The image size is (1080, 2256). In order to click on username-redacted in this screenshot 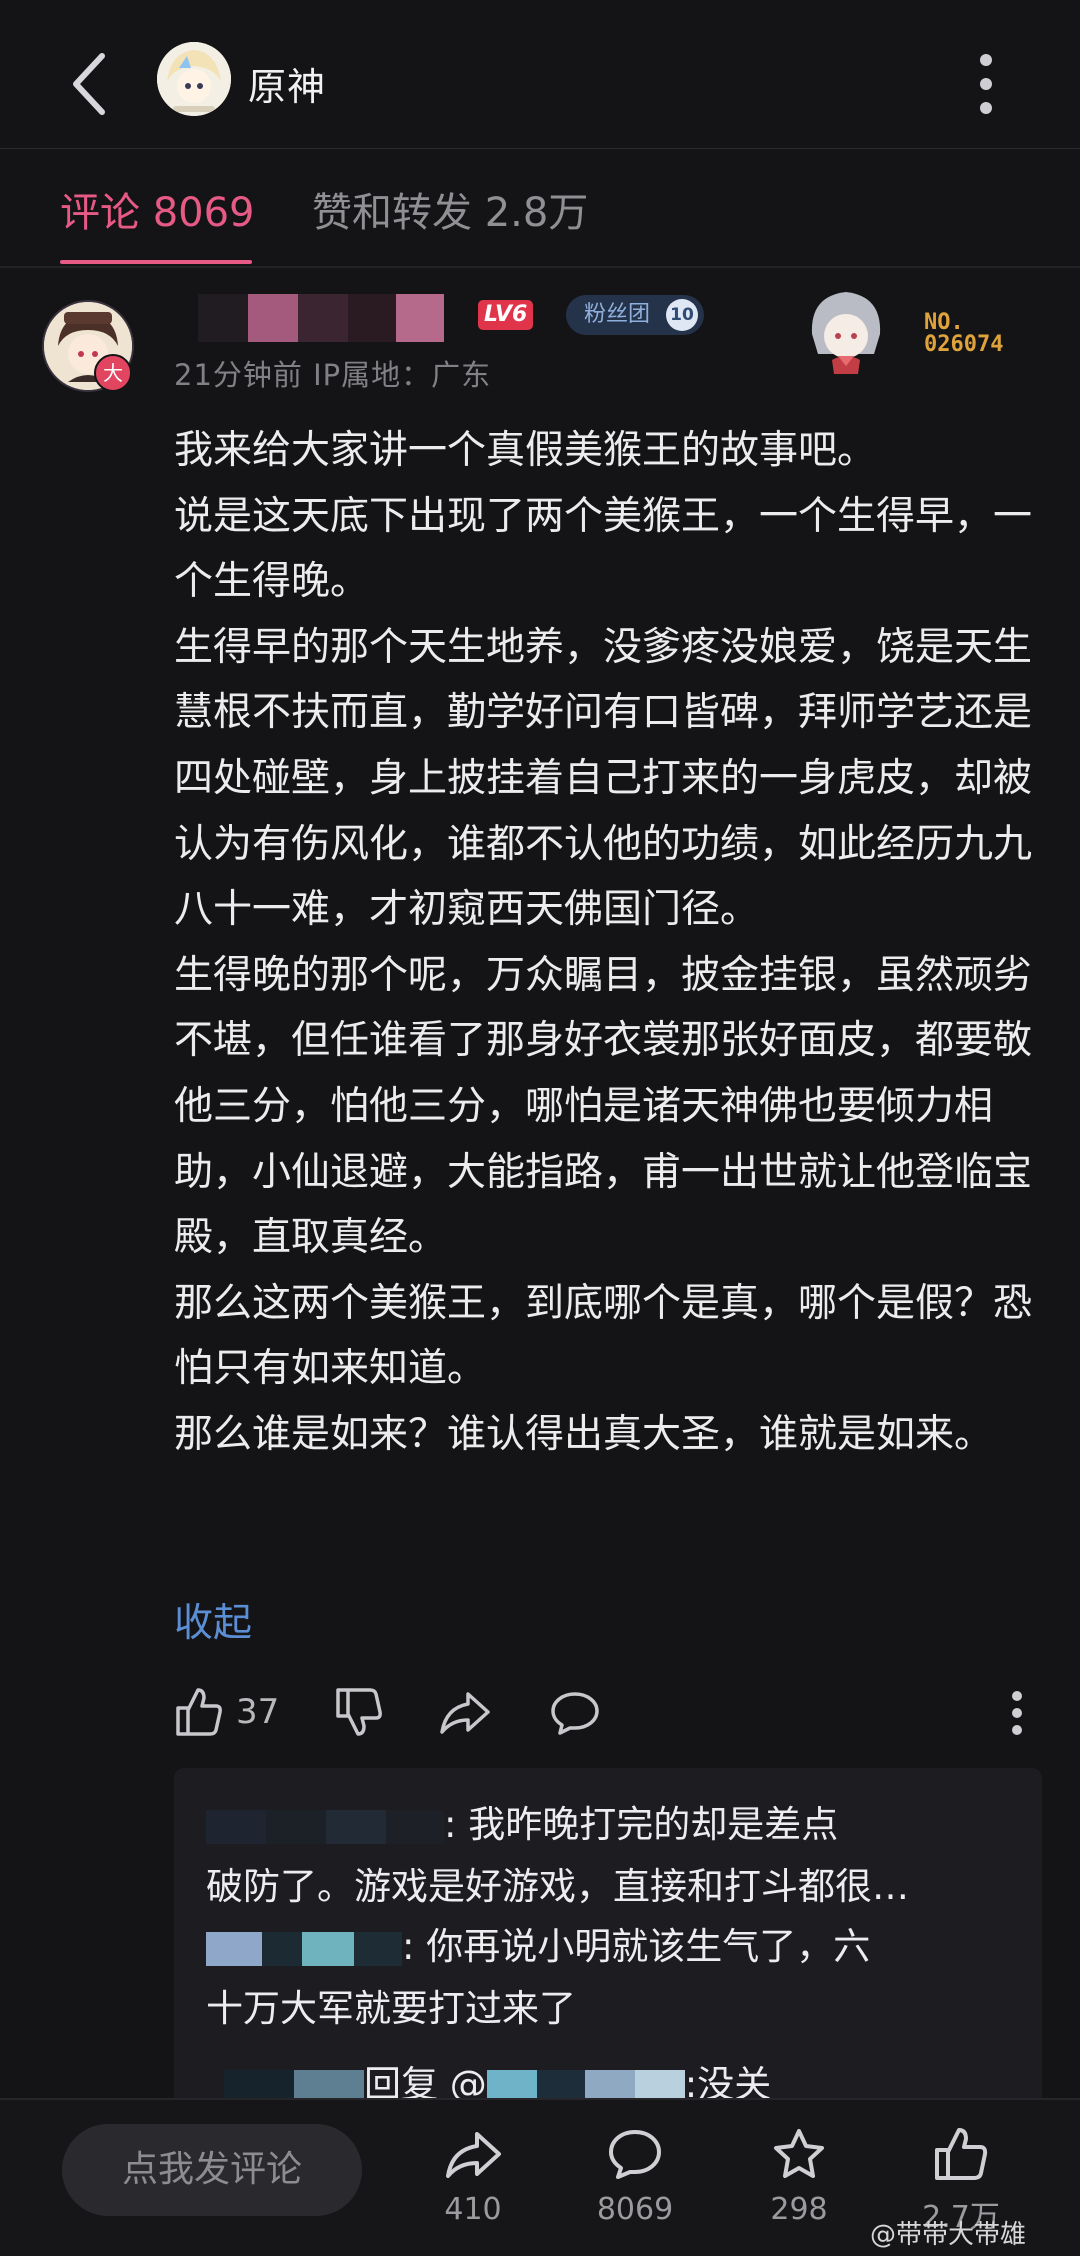, I will do `click(321, 318)`.